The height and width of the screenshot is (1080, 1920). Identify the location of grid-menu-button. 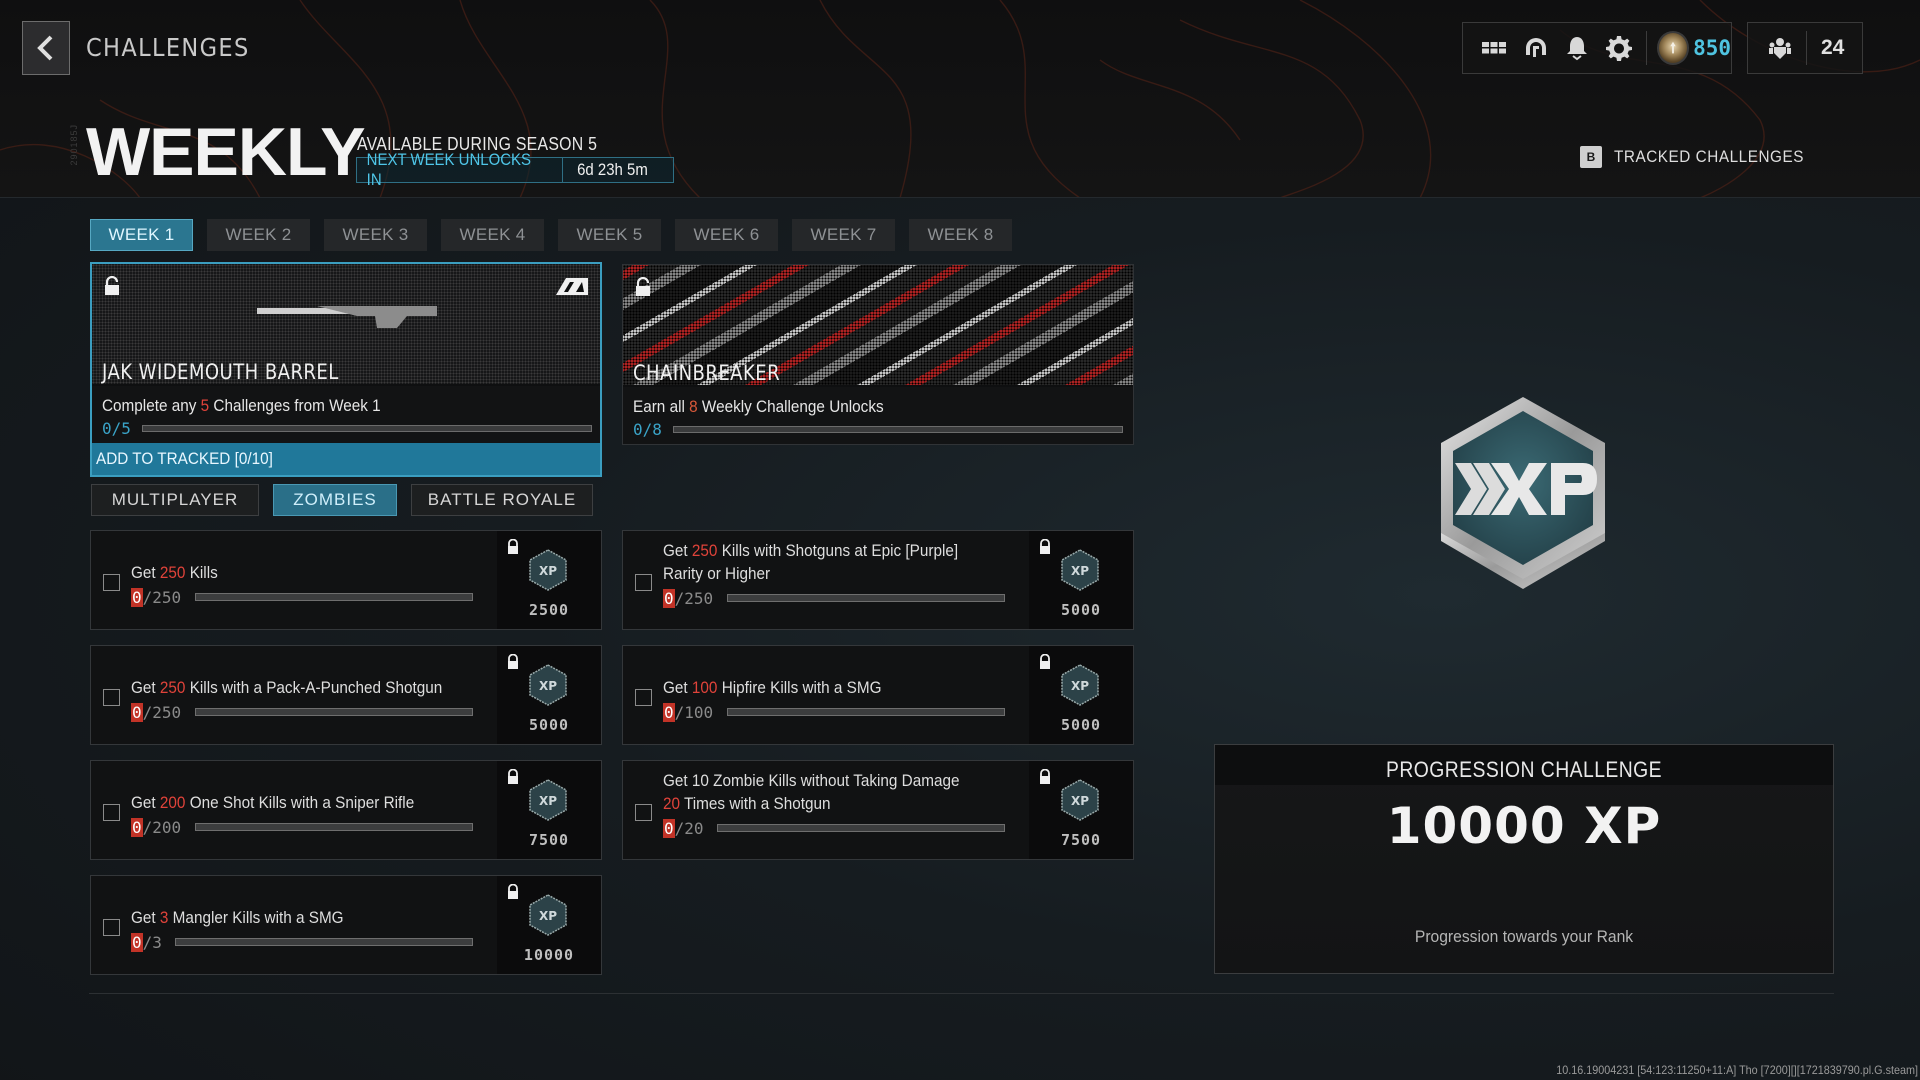
(1494, 48).